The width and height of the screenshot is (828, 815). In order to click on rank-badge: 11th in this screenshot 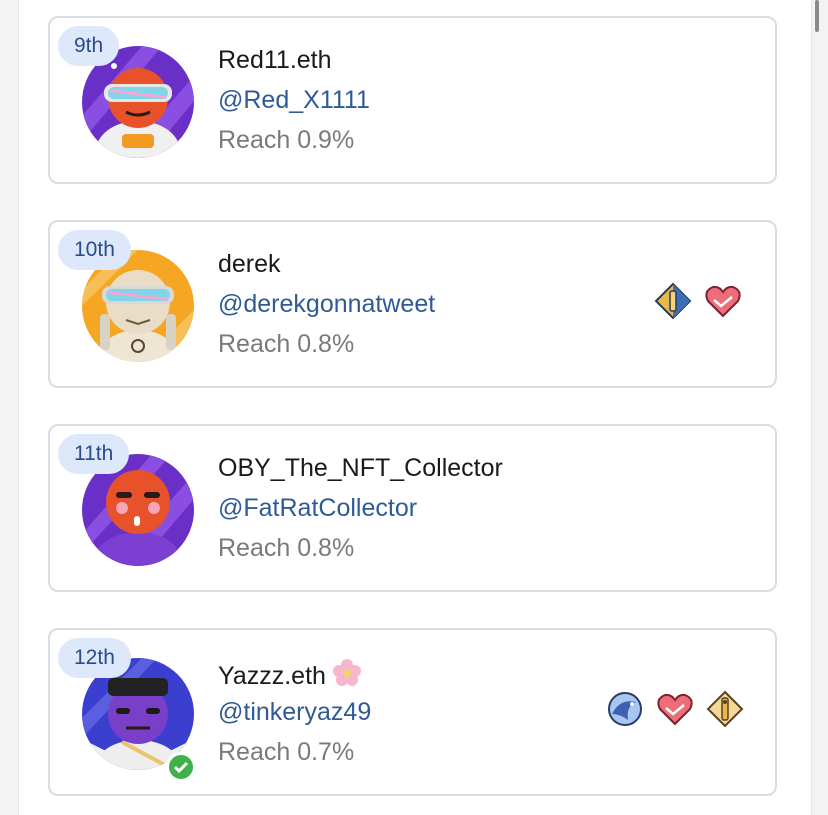, I will do `click(94, 454)`.